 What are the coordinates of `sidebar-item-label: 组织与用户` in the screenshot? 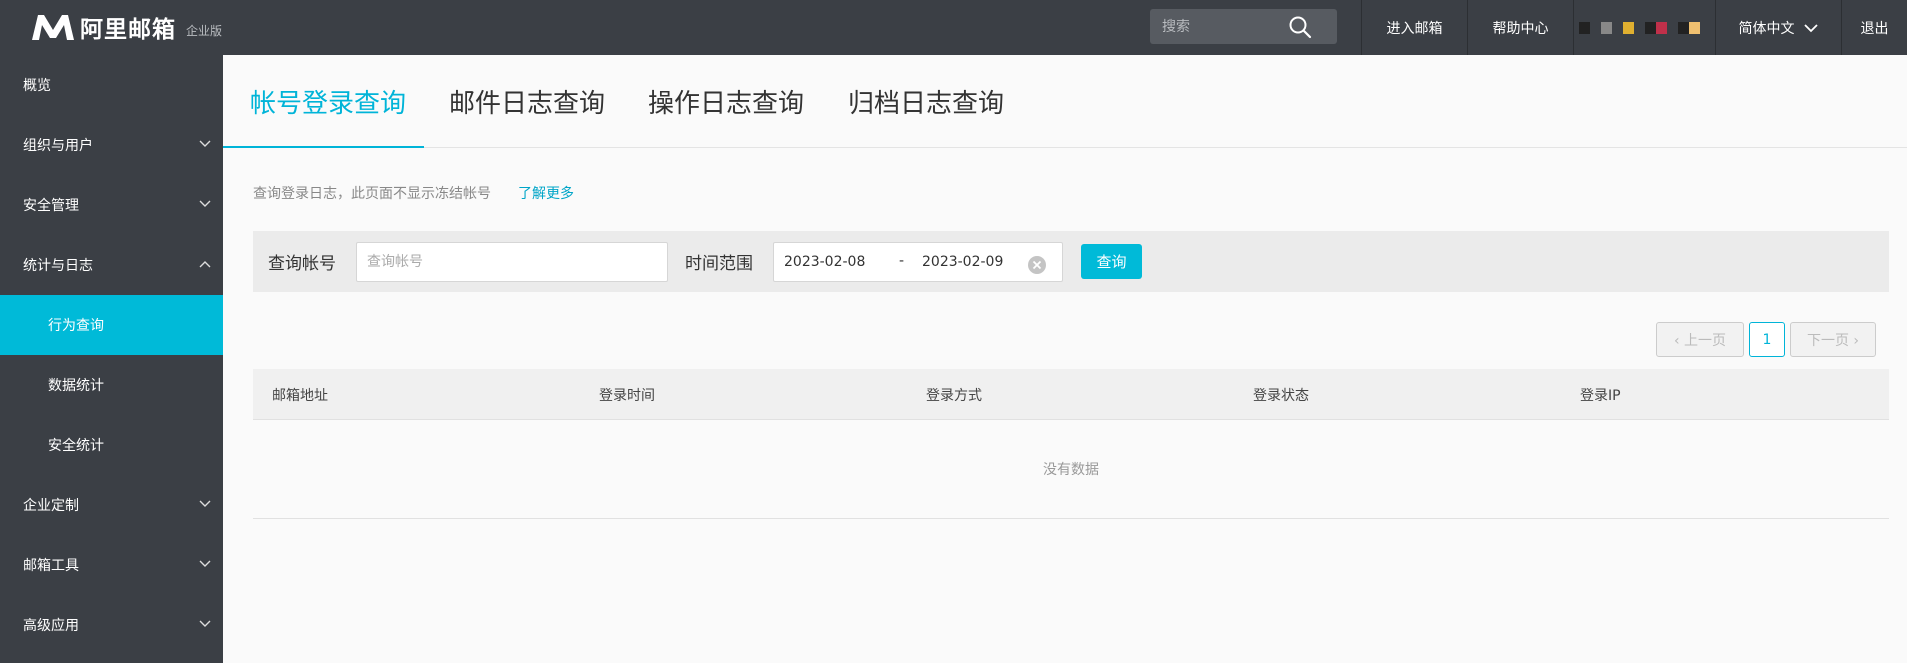 It's located at (58, 146).